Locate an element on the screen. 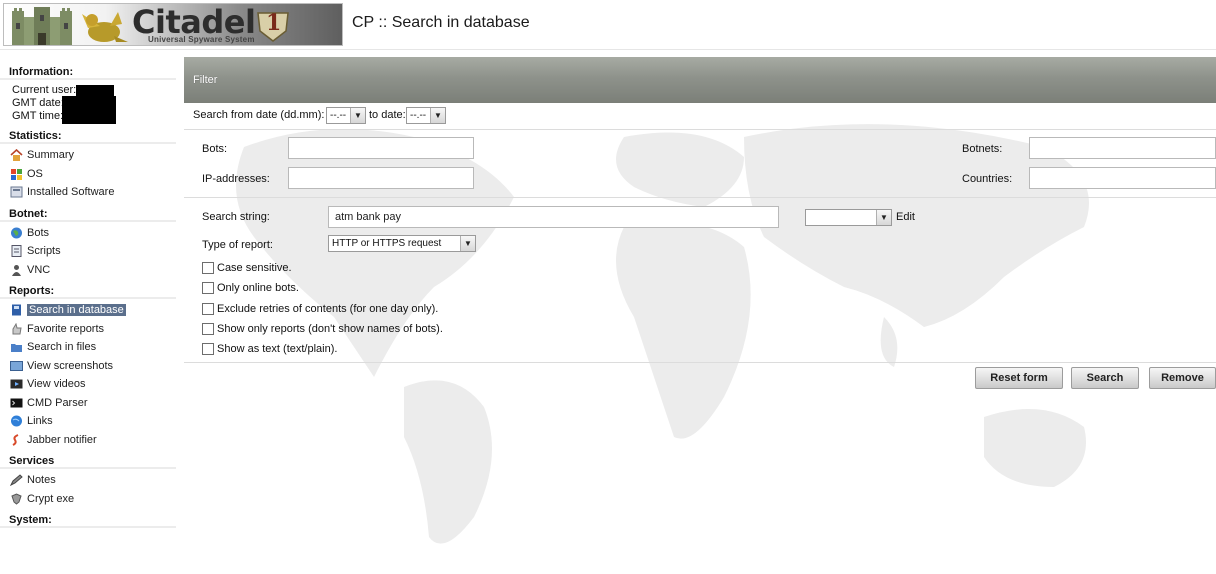  nav-favorite-reports: Favorite reports is located at coordinates (90, 329).